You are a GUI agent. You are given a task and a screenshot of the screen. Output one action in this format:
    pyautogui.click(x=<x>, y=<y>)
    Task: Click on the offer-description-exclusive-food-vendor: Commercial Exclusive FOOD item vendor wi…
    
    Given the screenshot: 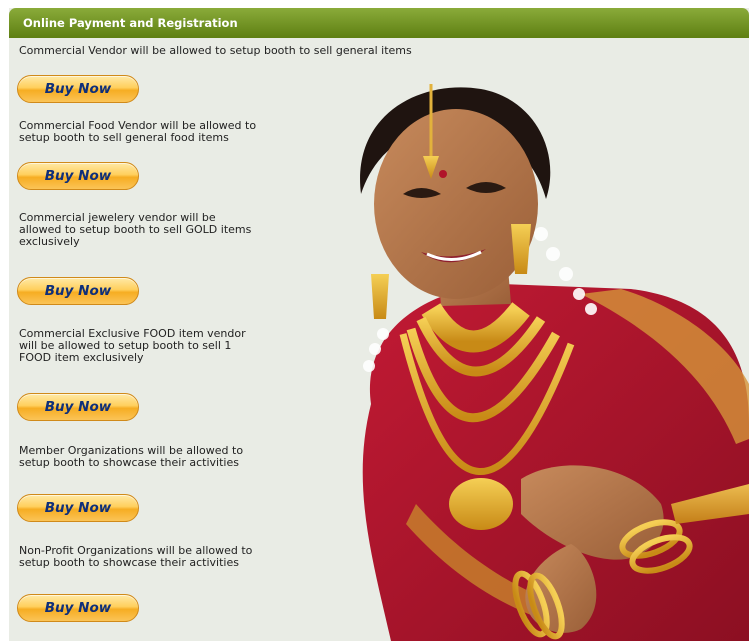 What is the action you would take?
    pyautogui.click(x=132, y=345)
    